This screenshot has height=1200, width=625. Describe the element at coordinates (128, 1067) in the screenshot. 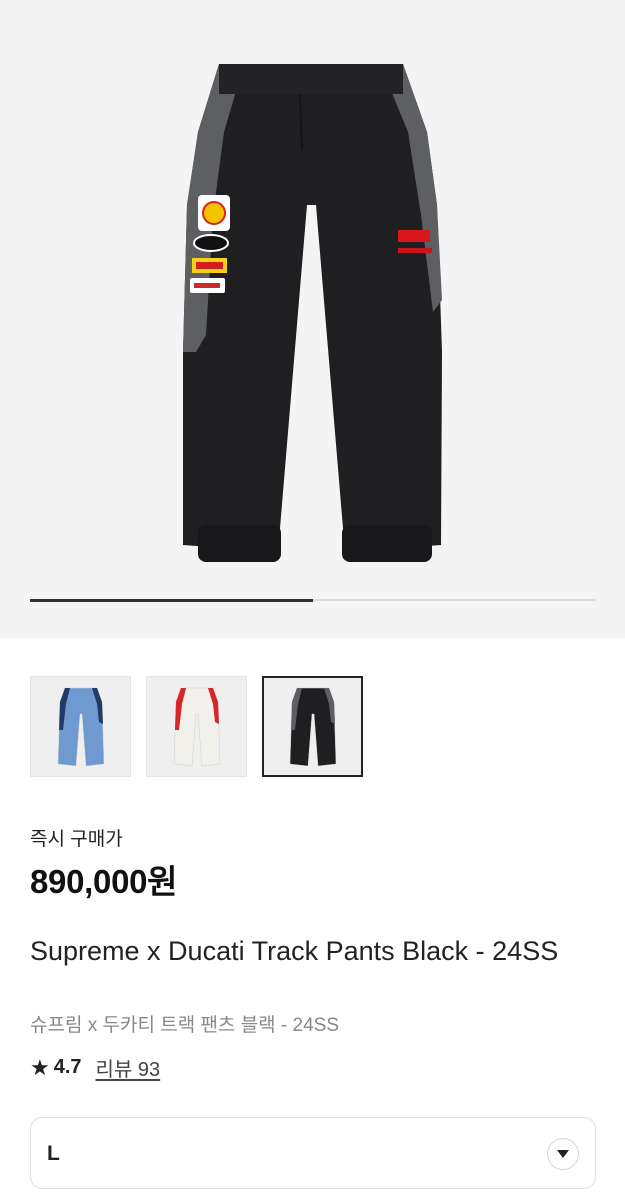

I see `review-count-link: 리뷰 93` at that location.